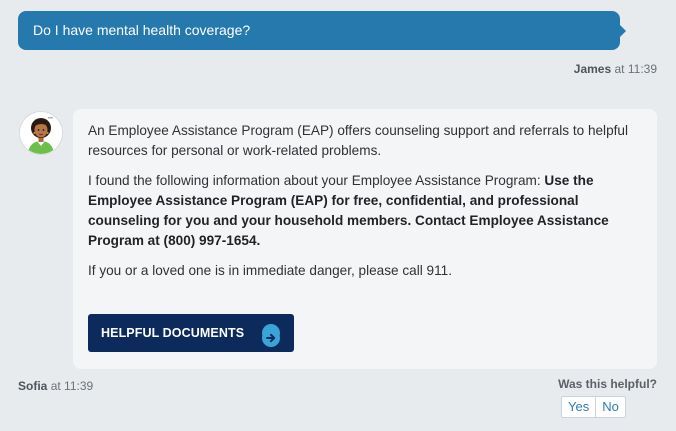 The height and width of the screenshot is (431, 676). I want to click on arrow-right-circle-icon, so click(271, 335).